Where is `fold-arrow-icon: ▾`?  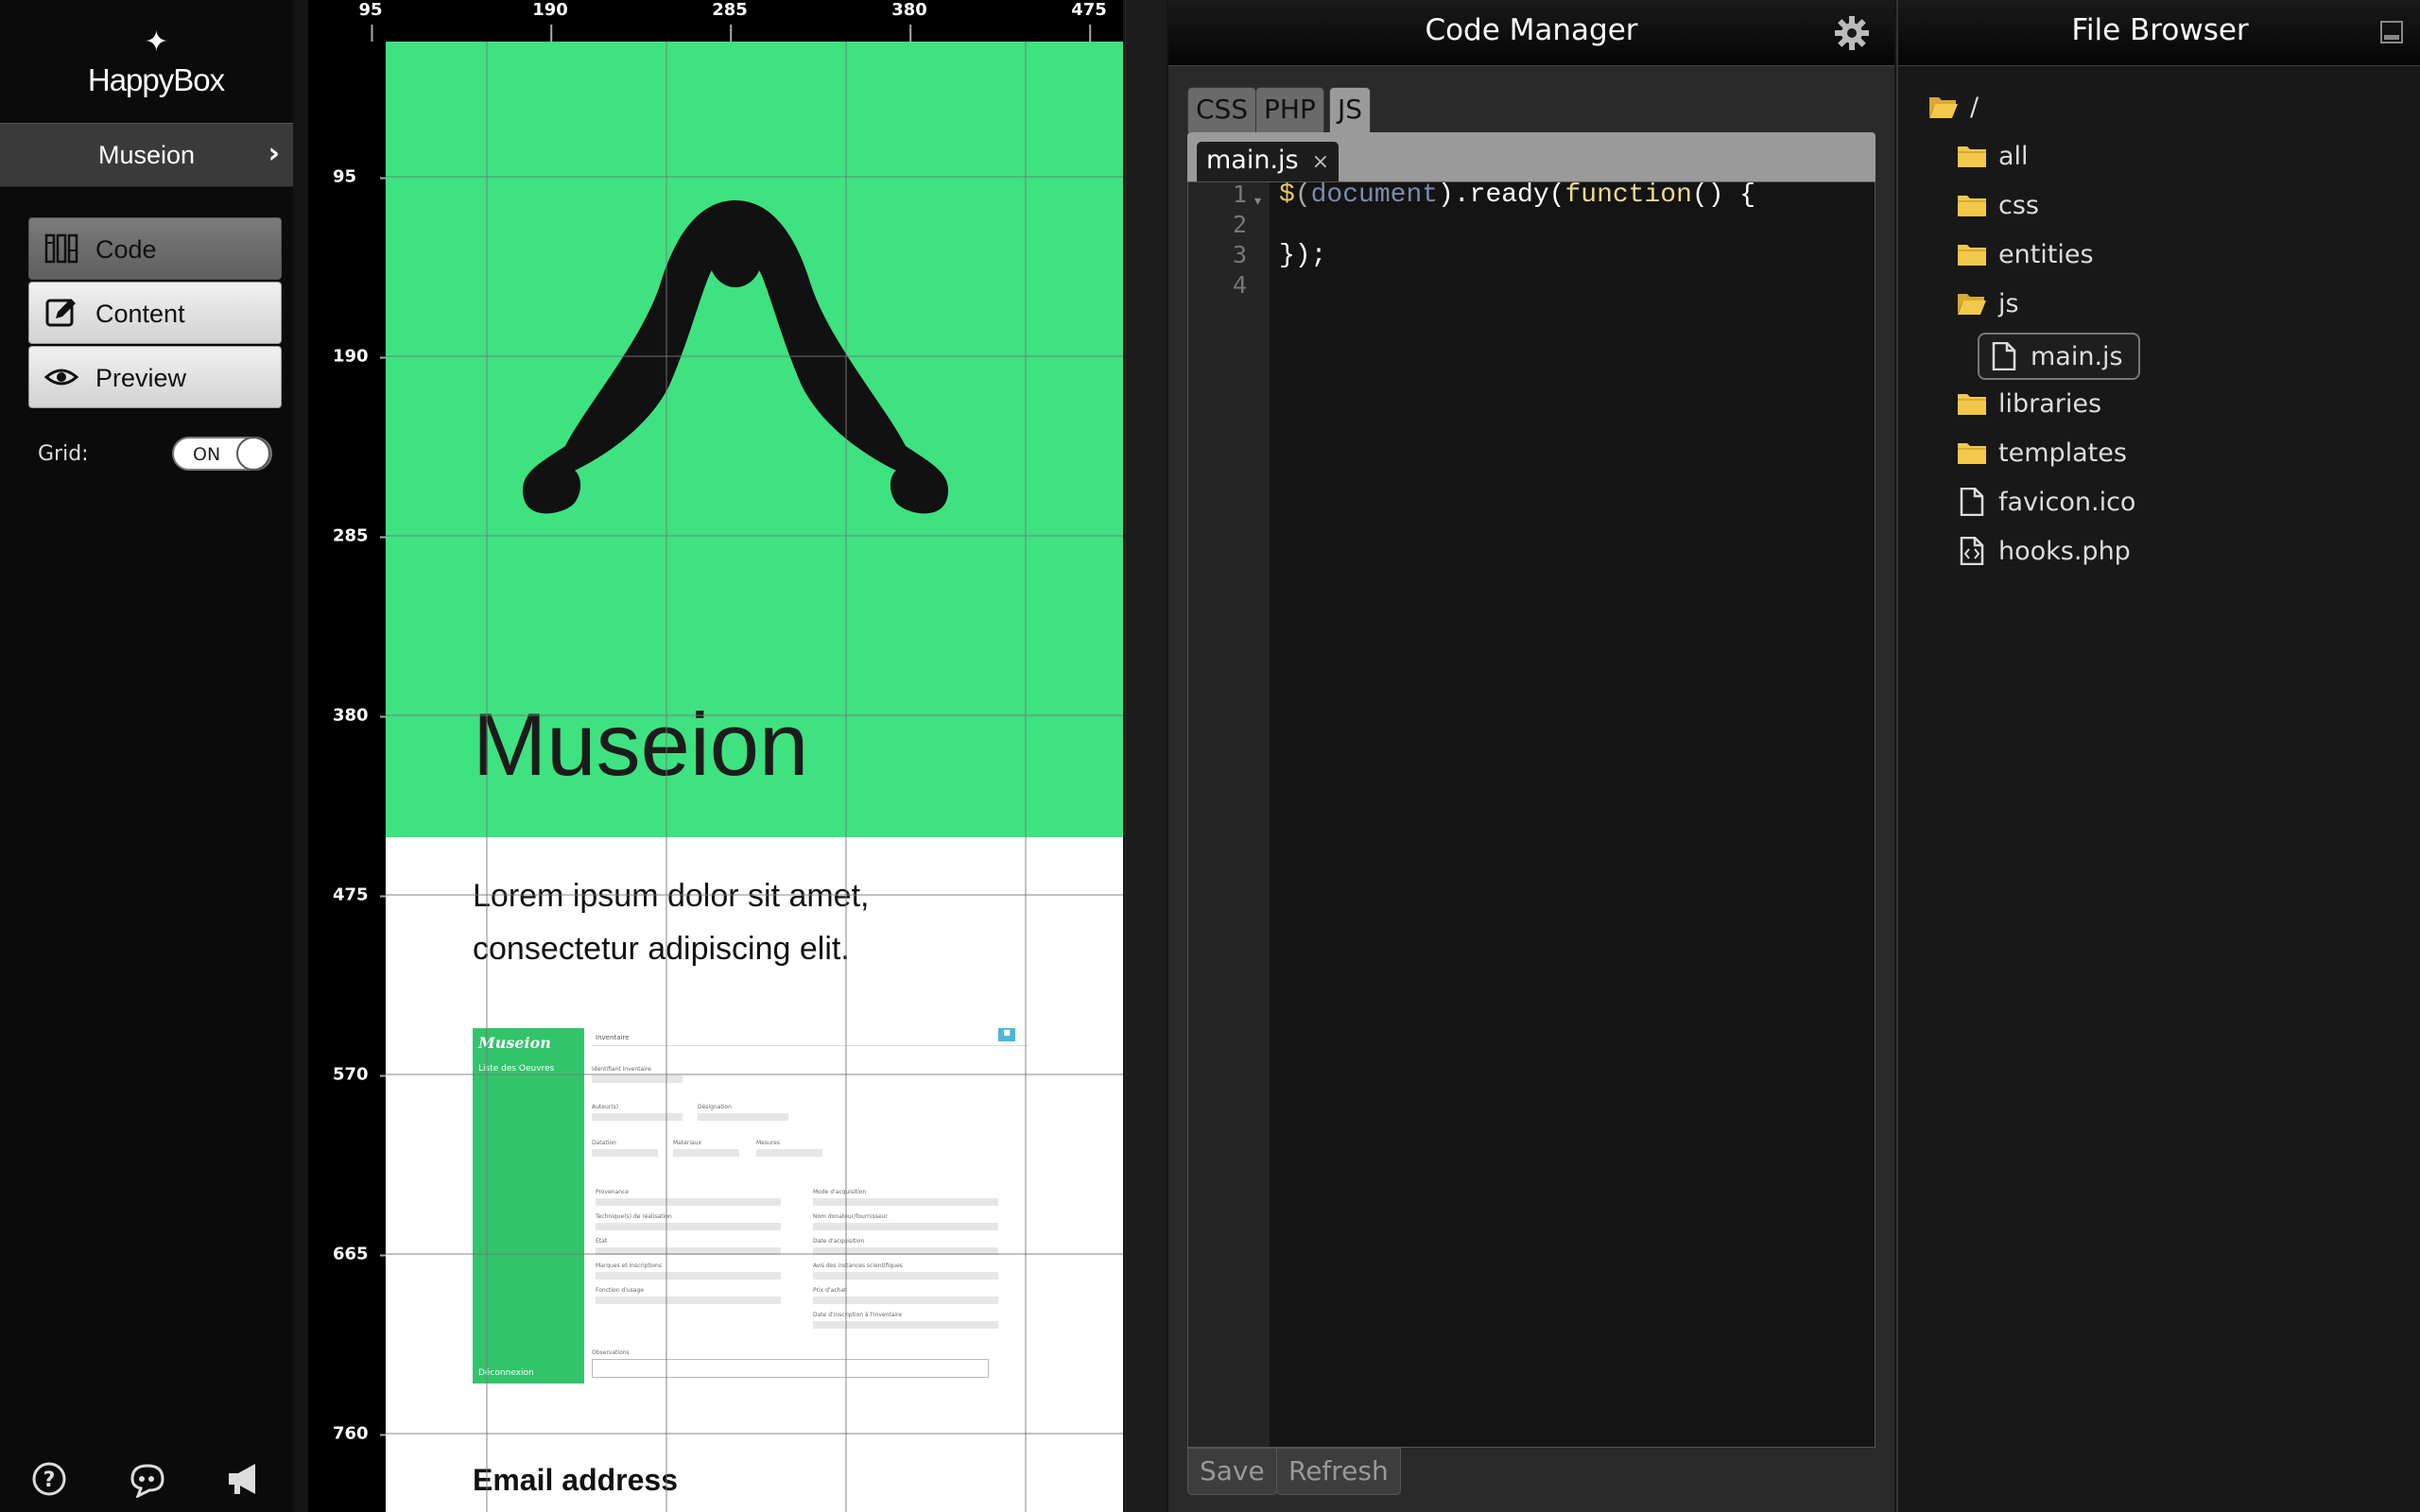 fold-arrow-icon: ▾ is located at coordinates (1257, 201).